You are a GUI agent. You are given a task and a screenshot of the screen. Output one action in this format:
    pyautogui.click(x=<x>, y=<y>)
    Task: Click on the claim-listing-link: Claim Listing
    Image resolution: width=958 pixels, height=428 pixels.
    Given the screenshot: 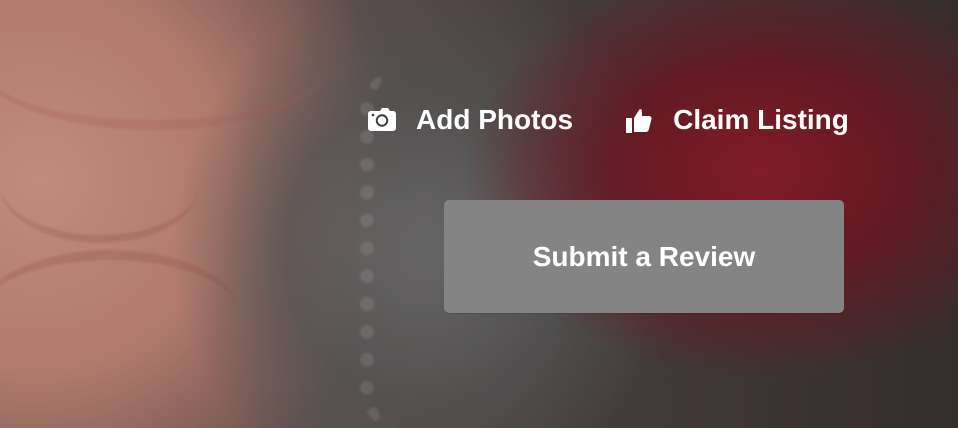 What is the action you would take?
    pyautogui.click(x=736, y=120)
    